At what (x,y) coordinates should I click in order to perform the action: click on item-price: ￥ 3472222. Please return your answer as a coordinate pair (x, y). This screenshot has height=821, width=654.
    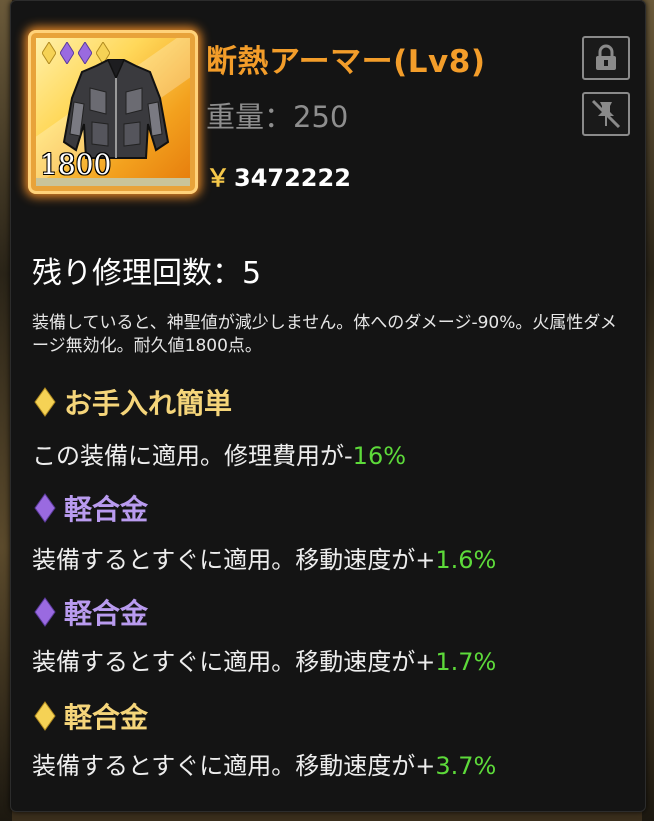
    Looking at the image, I should click on (278, 175).